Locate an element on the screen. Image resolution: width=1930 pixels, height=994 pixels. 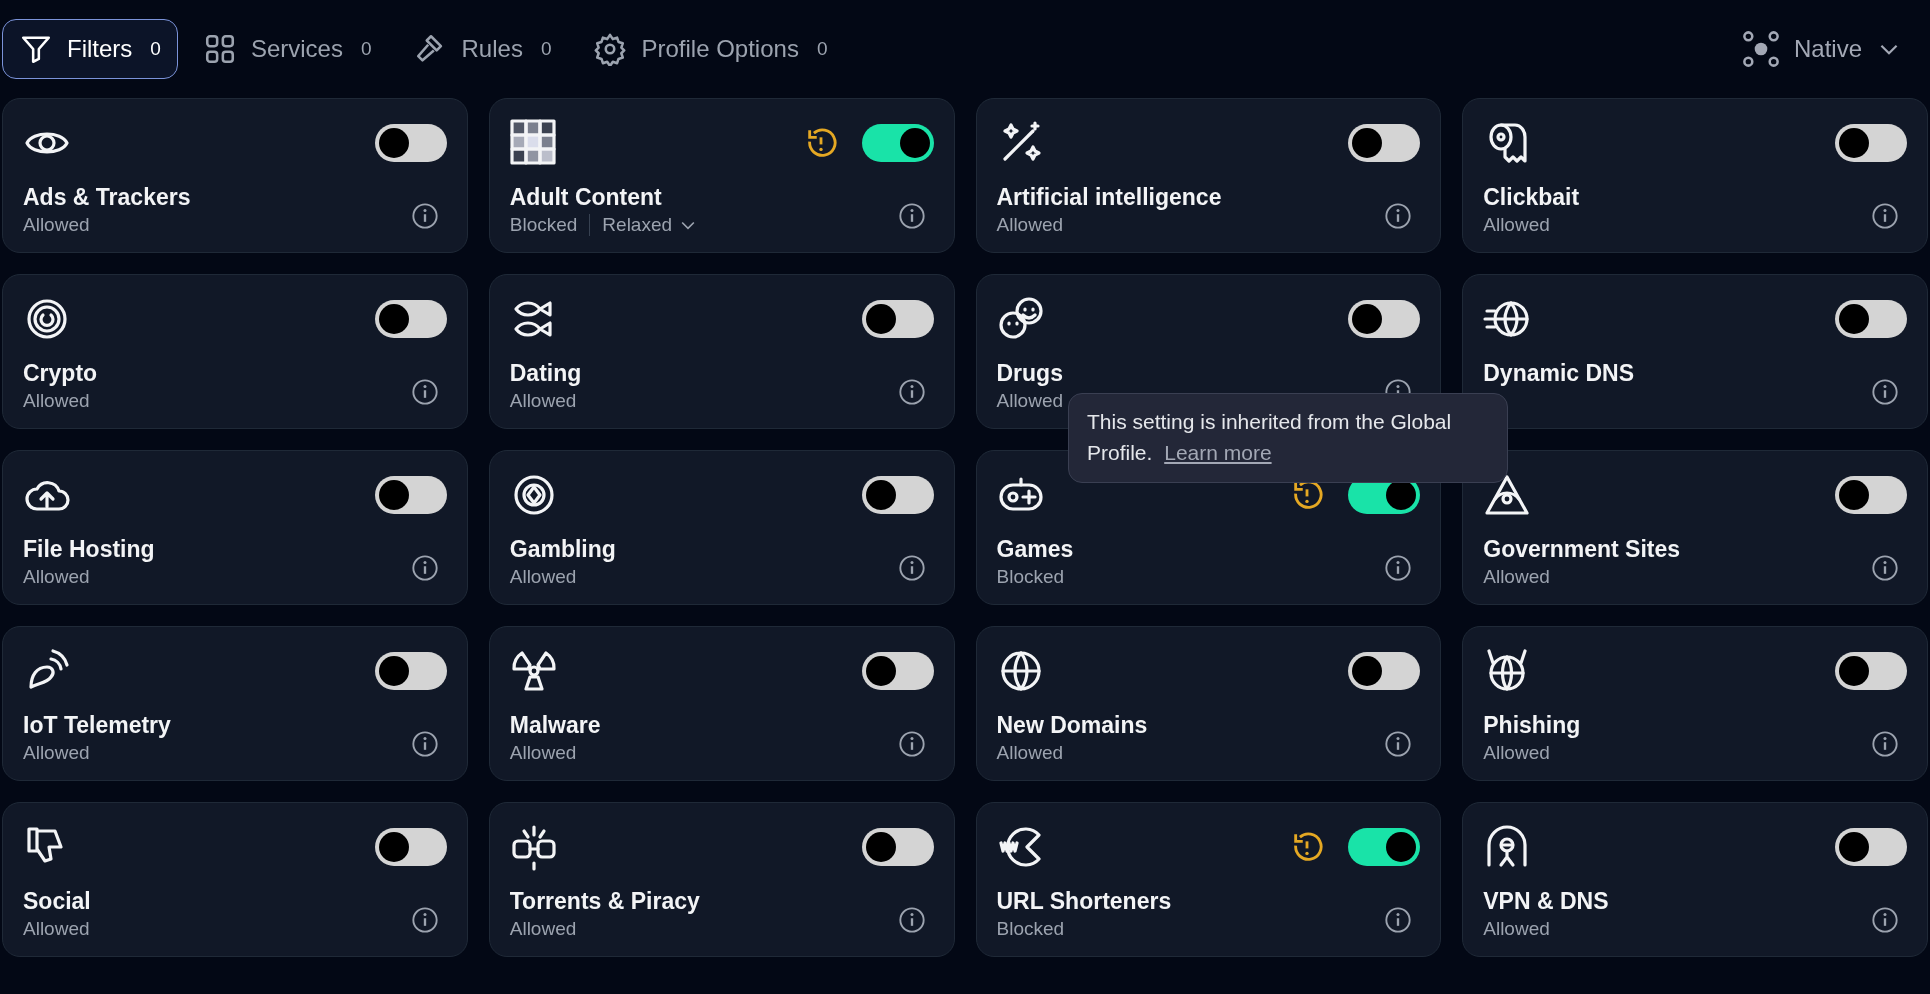
filter-title: Artificial intelligence is located at coordinates (1109, 197).